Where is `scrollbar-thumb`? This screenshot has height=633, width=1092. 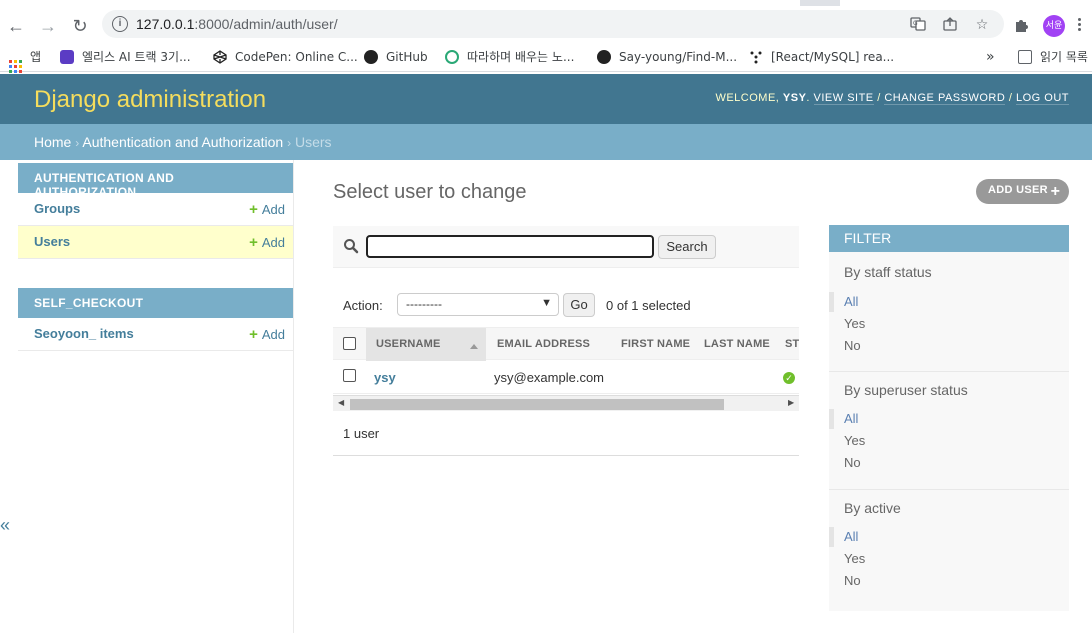
scrollbar-thumb is located at coordinates (537, 404).